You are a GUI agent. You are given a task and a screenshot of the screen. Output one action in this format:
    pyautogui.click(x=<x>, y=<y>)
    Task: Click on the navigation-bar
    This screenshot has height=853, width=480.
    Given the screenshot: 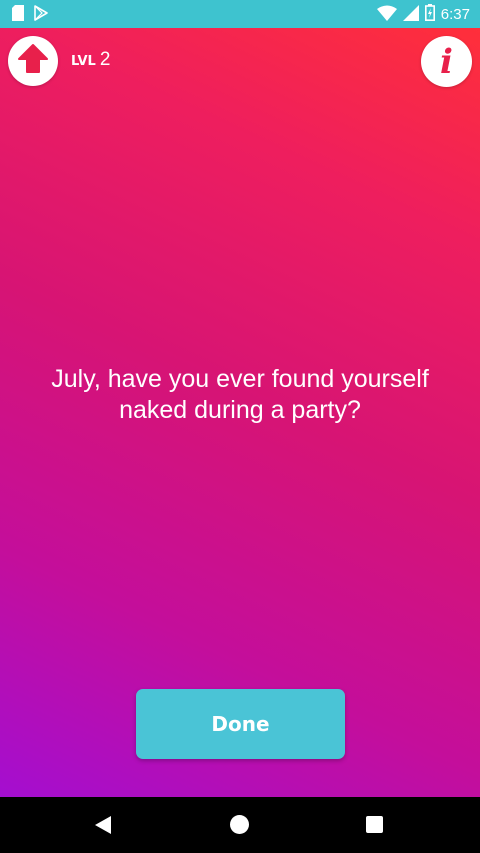 What is the action you would take?
    pyautogui.click(x=240, y=825)
    